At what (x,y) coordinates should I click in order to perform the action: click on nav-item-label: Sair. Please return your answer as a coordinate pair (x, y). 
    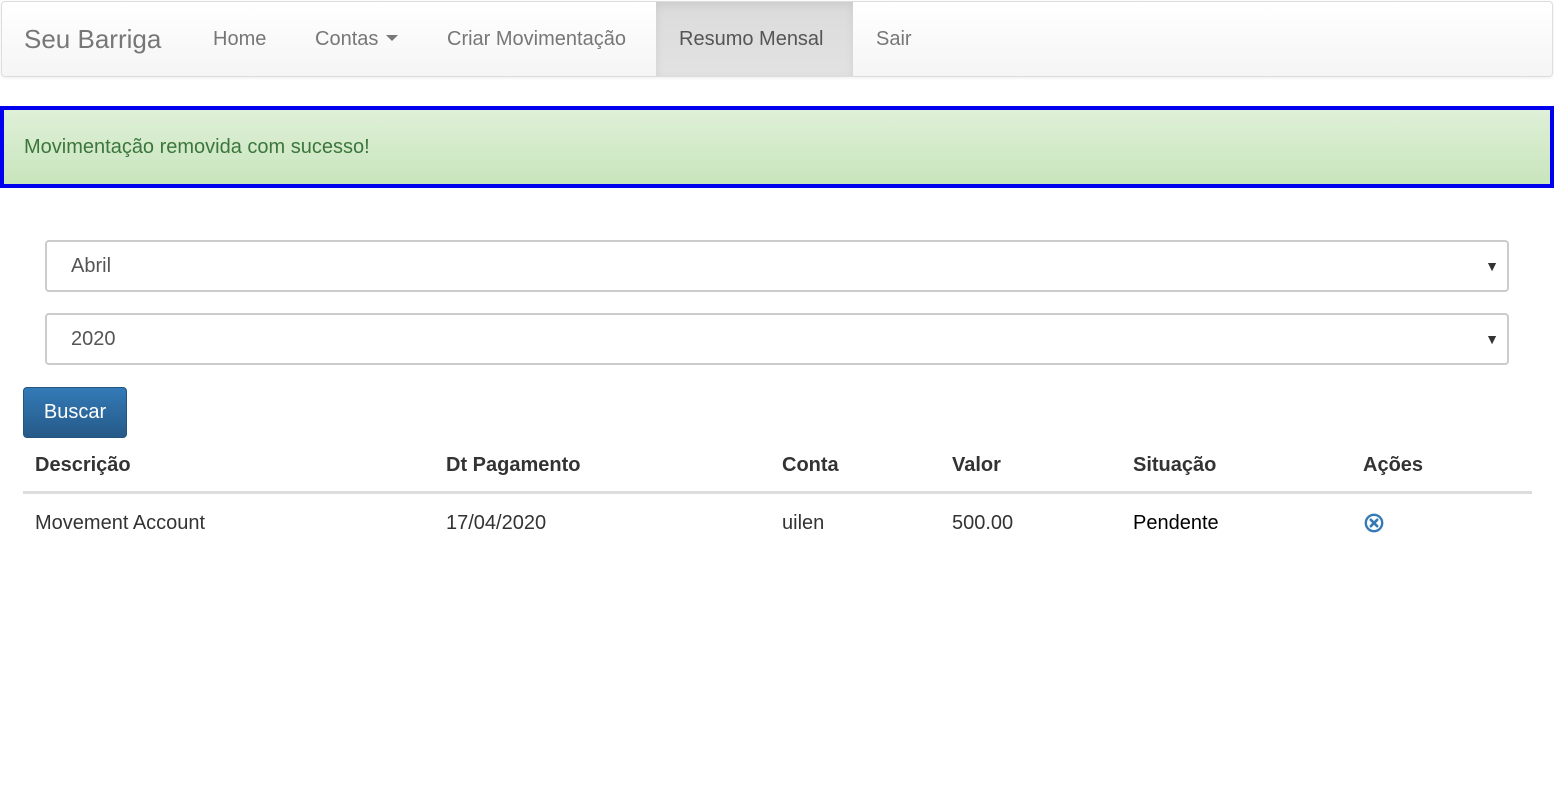
    Looking at the image, I should click on (894, 39).